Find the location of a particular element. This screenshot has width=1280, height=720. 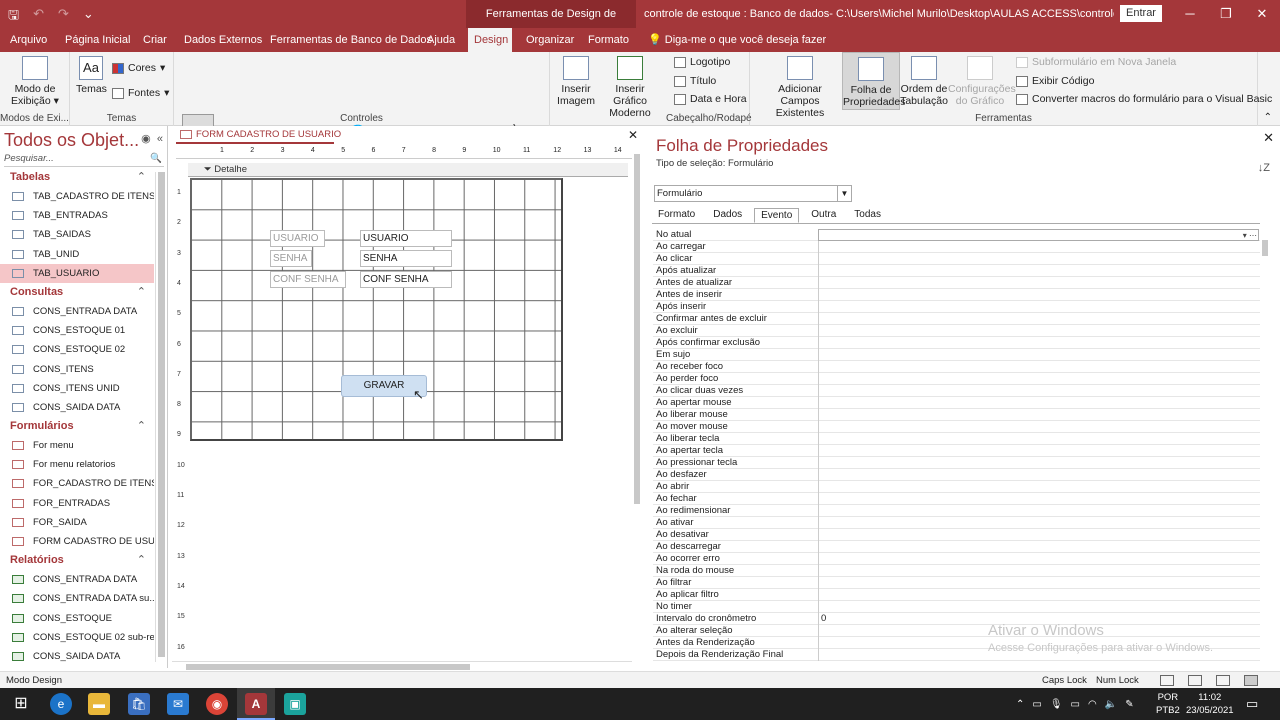

property-value: ▾ ⋯ is located at coordinates (1038, 235).